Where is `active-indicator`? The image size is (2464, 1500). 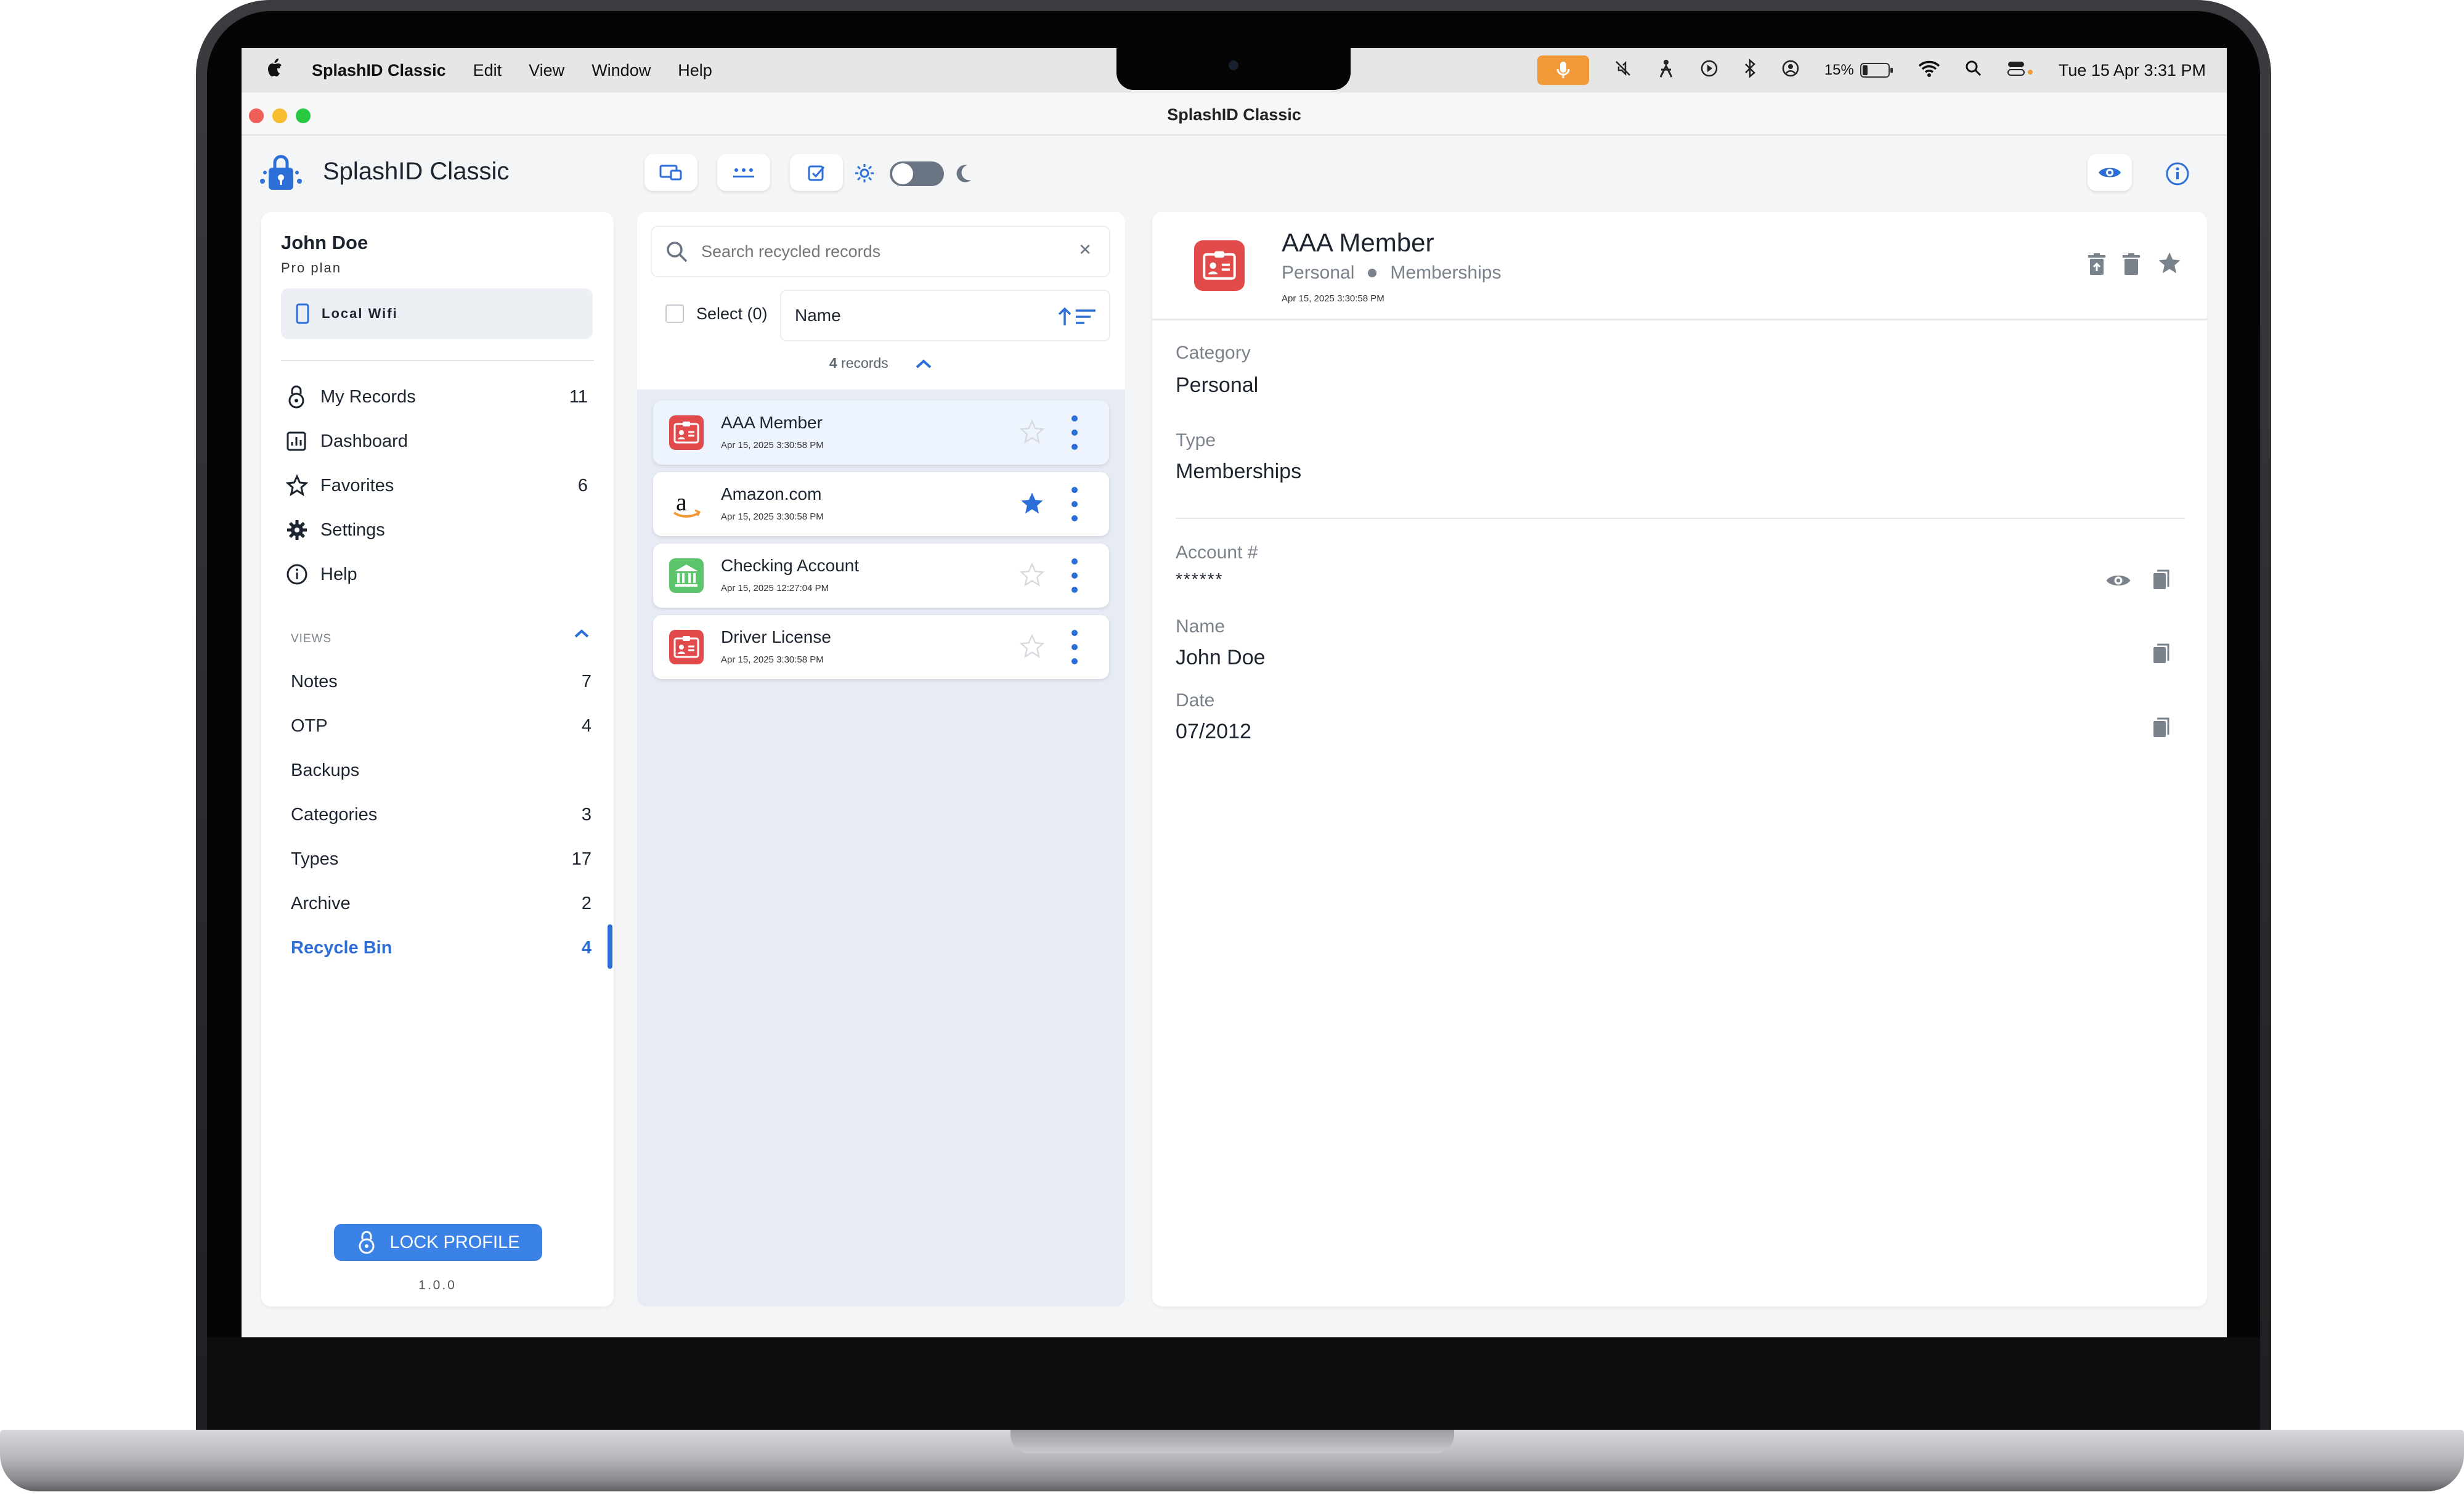 active-indicator is located at coordinates (610, 946).